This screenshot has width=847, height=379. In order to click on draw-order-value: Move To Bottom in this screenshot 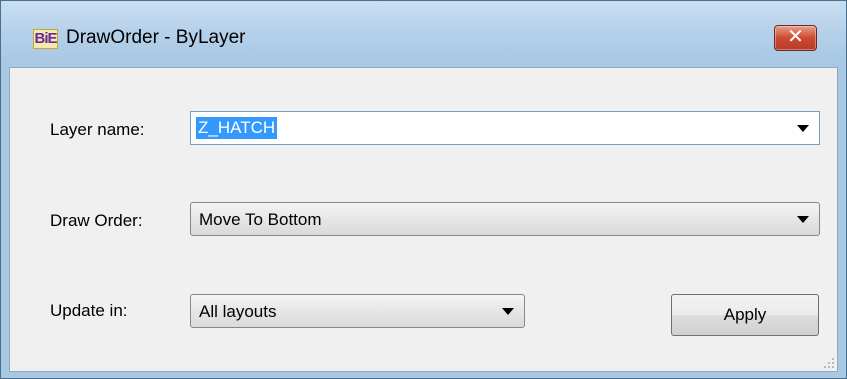, I will do `click(260, 219)`.